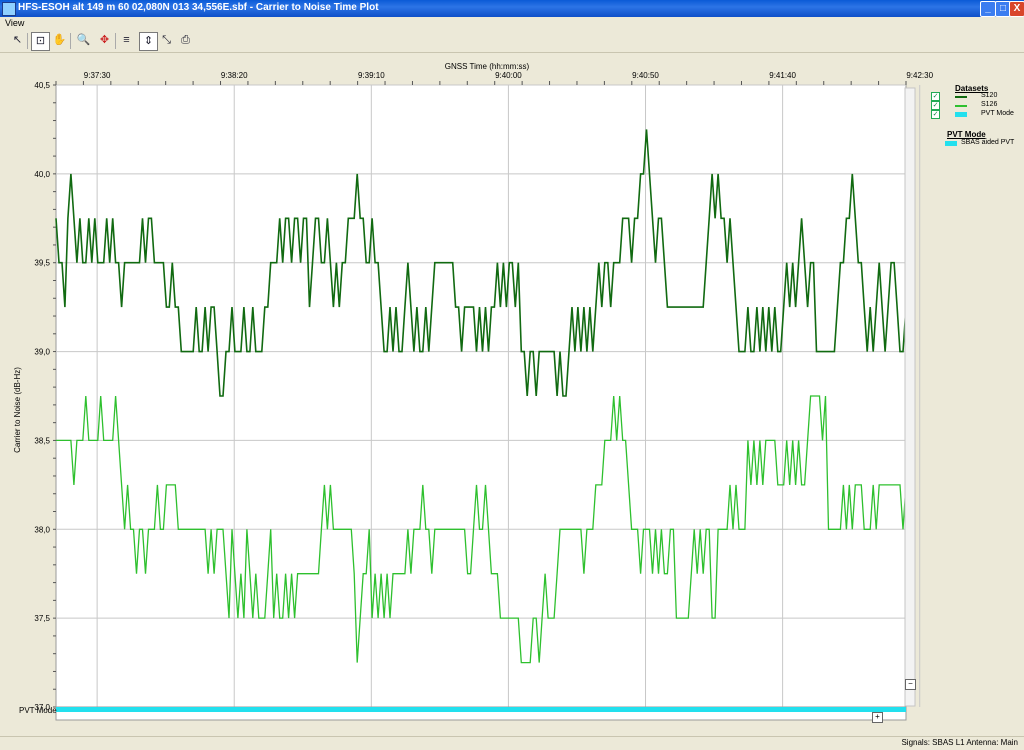 The image size is (1024, 750). Describe the element at coordinates (42, 263) in the screenshot. I see `y-tick-label: 39,5` at that location.